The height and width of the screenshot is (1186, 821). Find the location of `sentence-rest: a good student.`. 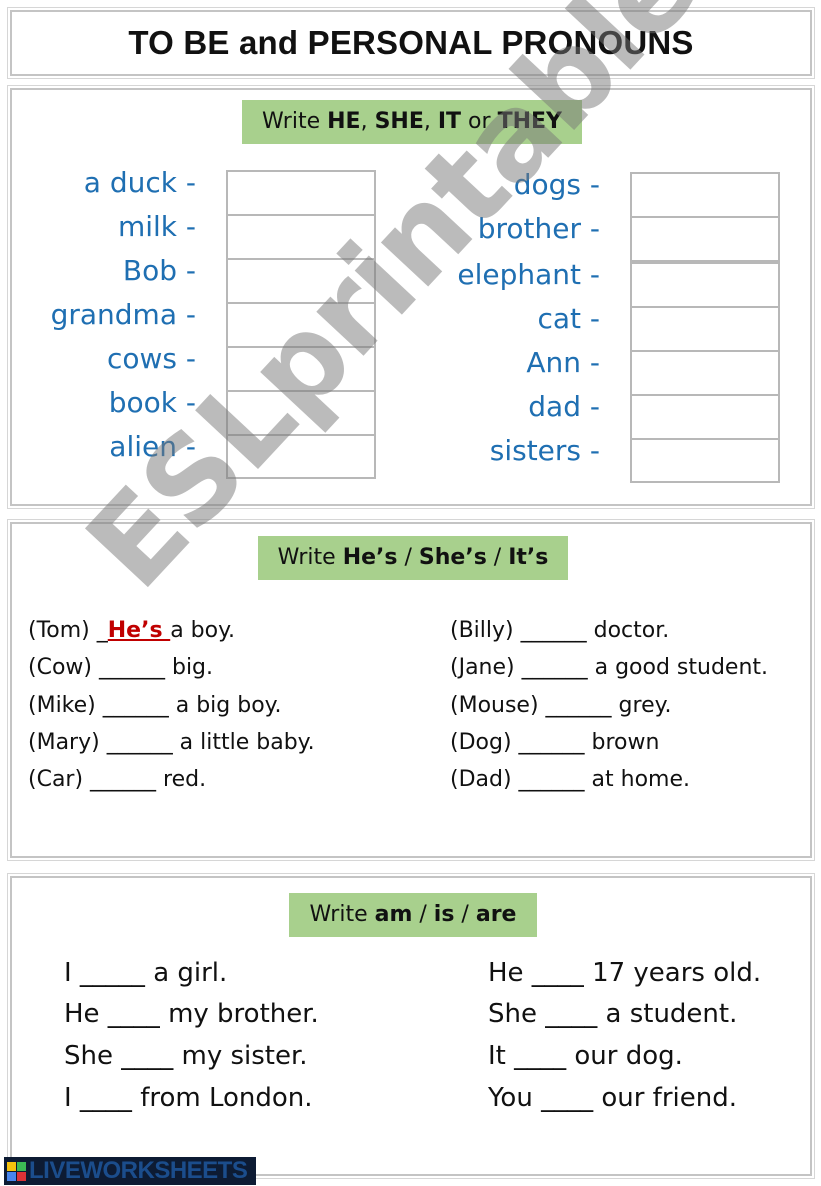

sentence-rest: a good student. is located at coordinates (678, 667).